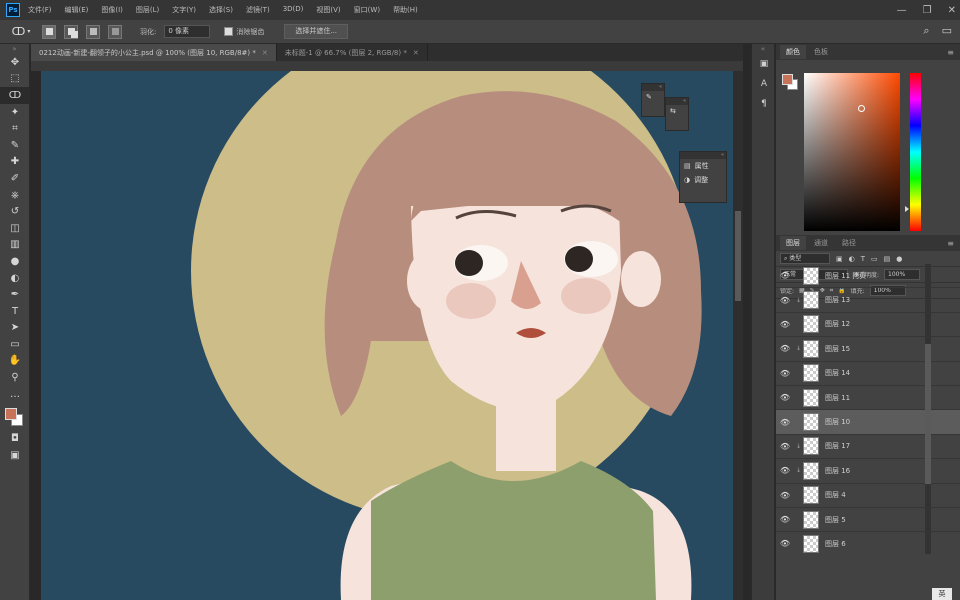  Describe the element at coordinates (15, 344) in the screenshot. I see `shape-icon: ▭` at that location.